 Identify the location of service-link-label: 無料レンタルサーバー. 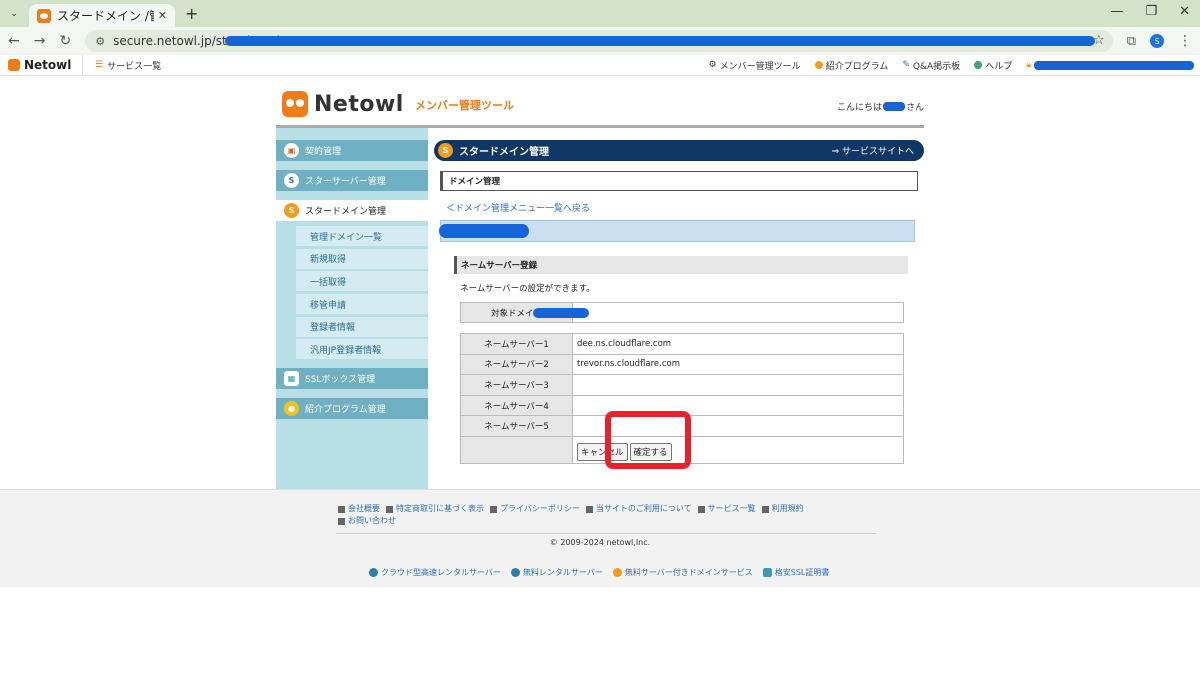
(562, 572).